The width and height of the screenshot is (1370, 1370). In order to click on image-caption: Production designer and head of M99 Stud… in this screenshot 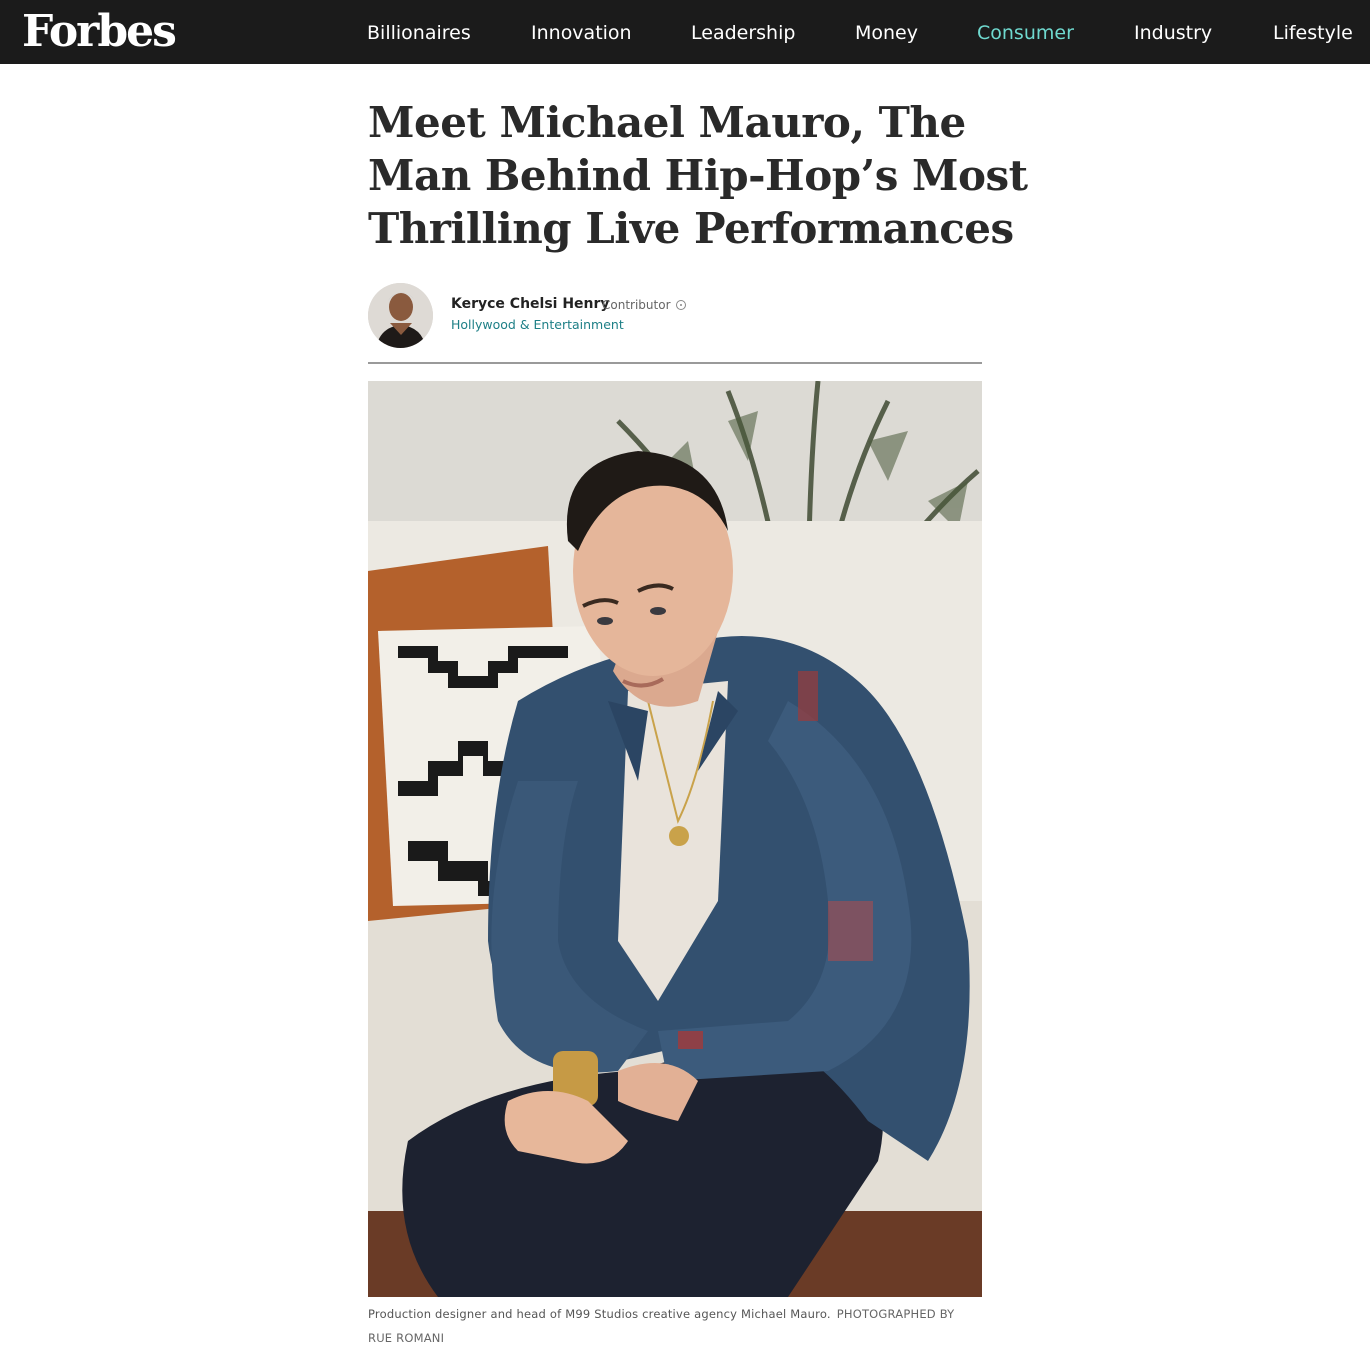, I will do `click(675, 1326)`.